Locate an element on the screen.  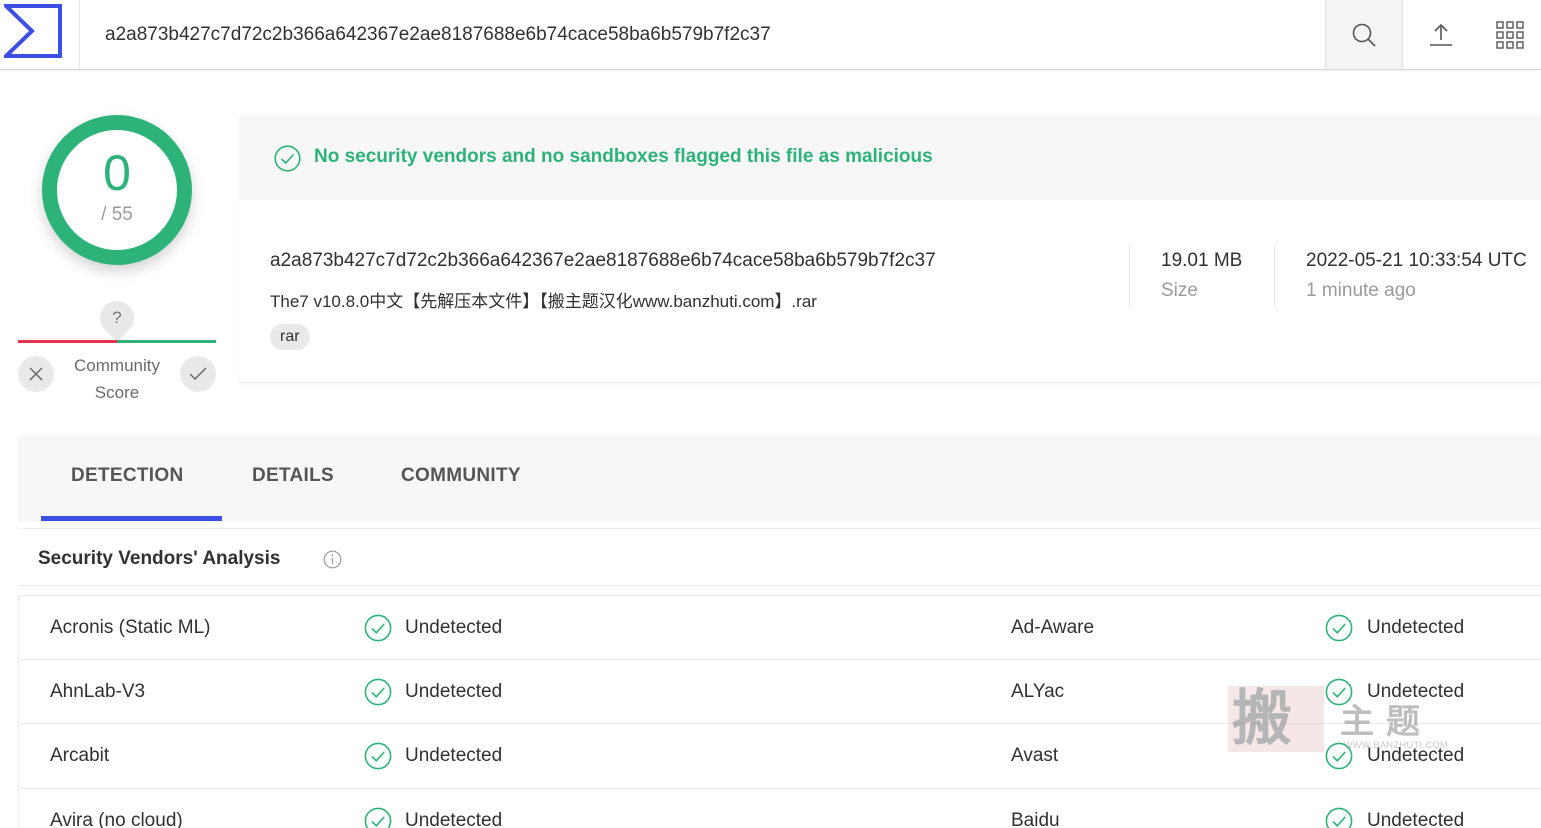
detection-count: 0 is located at coordinates (117, 173).